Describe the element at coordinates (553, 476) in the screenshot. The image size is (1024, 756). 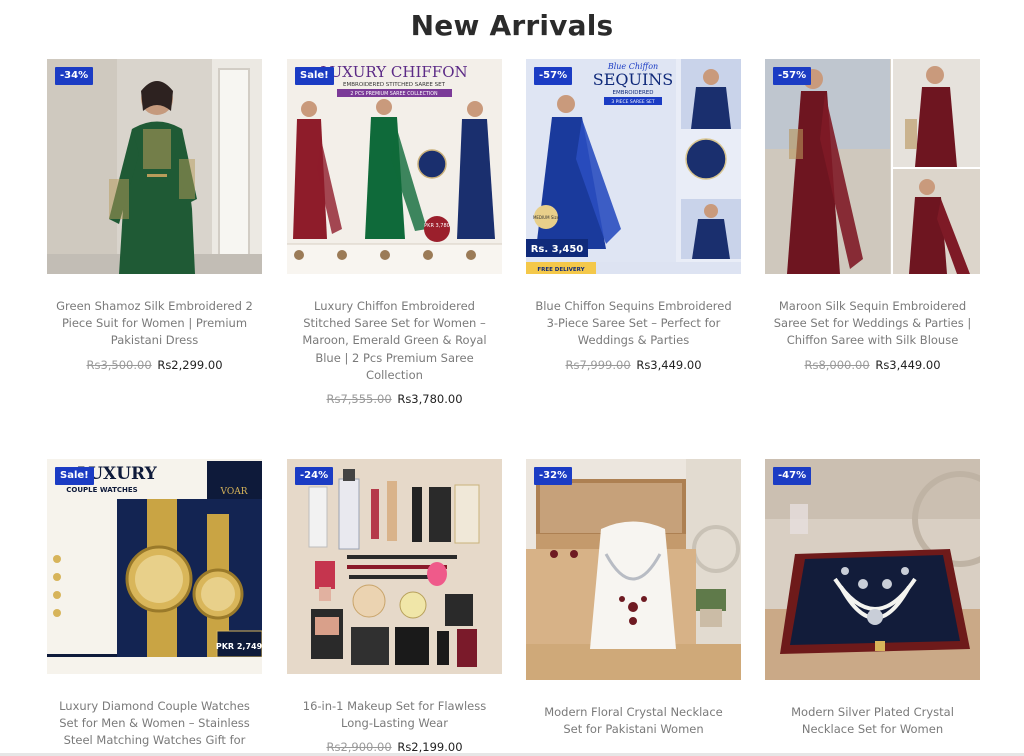
I see `discount-badge: -32%` at that location.